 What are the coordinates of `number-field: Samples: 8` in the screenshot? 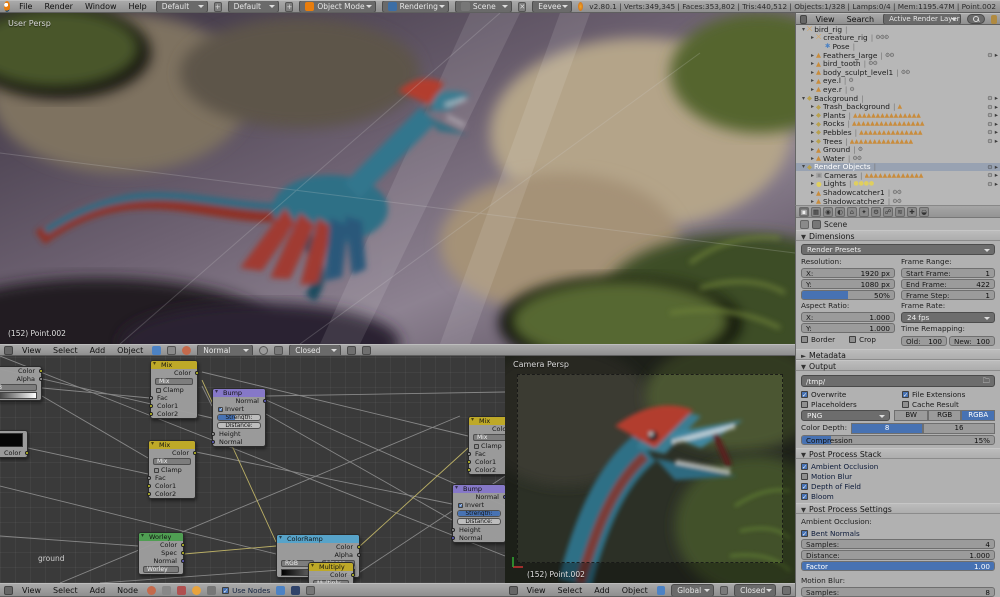 It's located at (898, 592).